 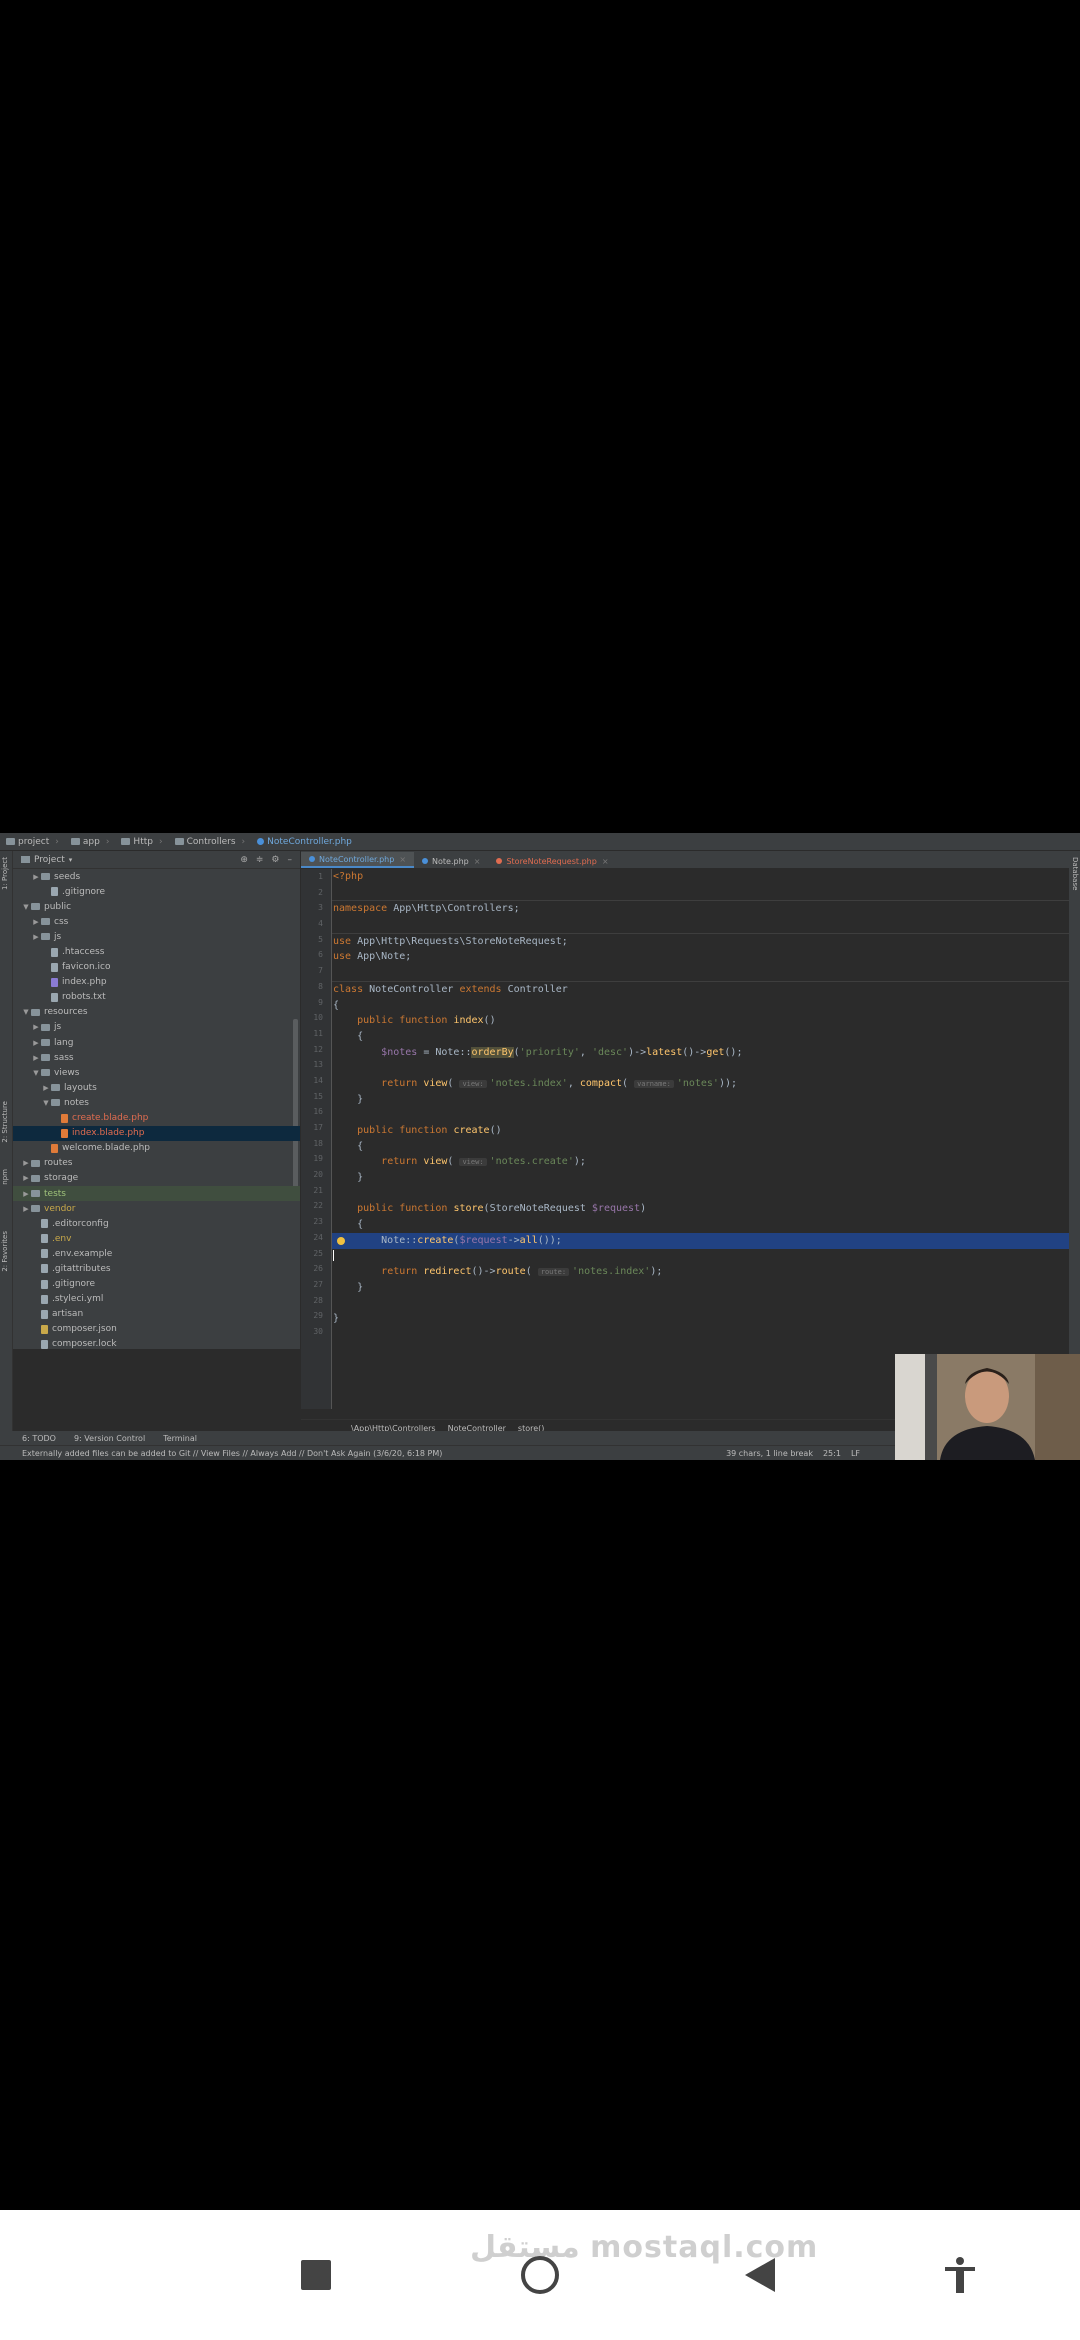 What do you see at coordinates (700, 1162) in the screenshot?
I see `code-line: return view( view:'notes.create');` at bounding box center [700, 1162].